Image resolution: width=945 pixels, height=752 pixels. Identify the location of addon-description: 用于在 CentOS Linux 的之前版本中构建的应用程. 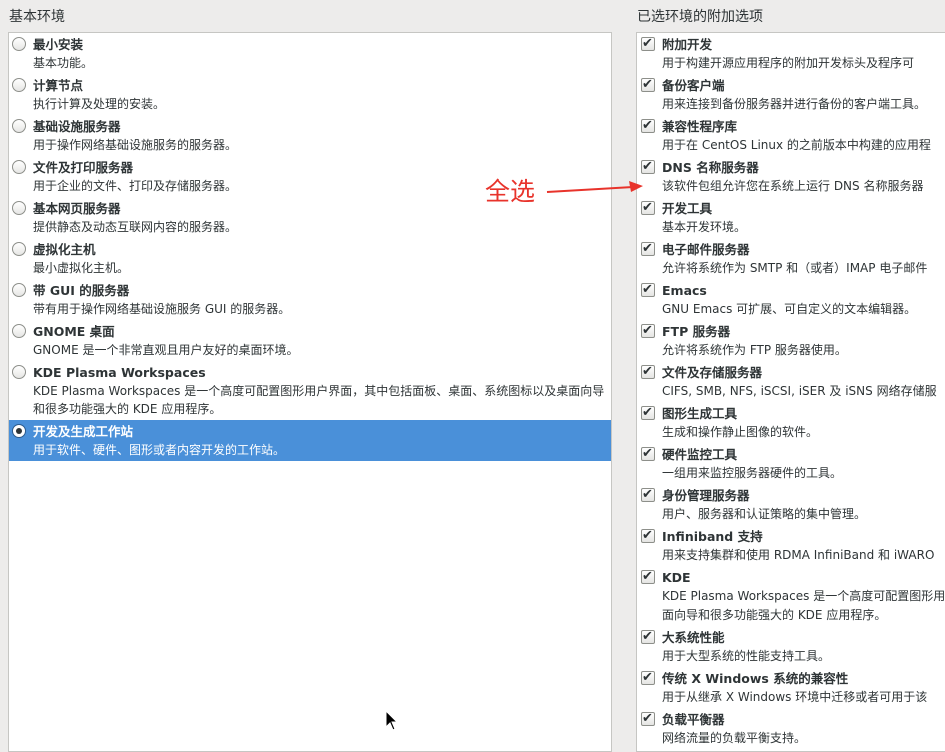
(796, 145).